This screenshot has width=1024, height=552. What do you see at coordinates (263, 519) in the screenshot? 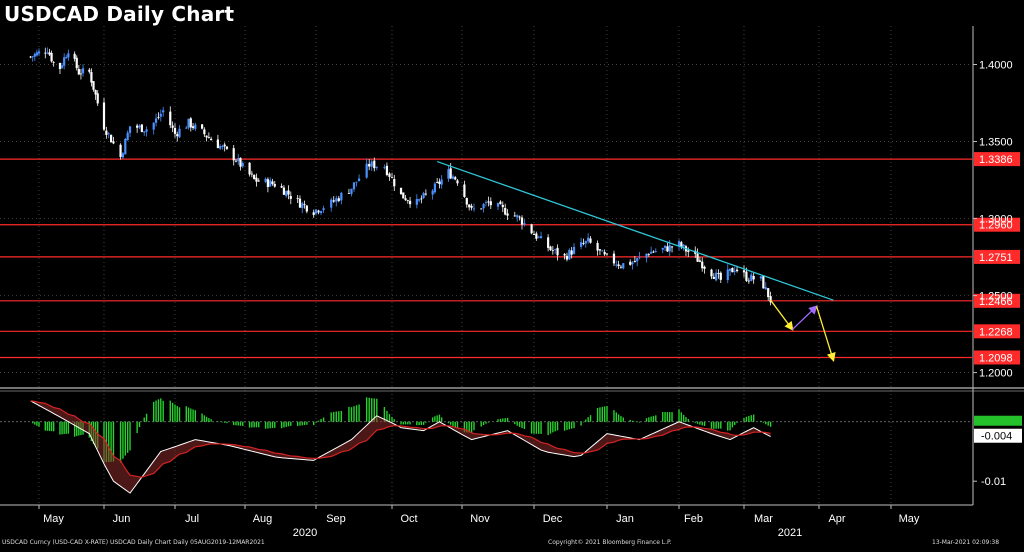
I see `x-month-label: Aug` at bounding box center [263, 519].